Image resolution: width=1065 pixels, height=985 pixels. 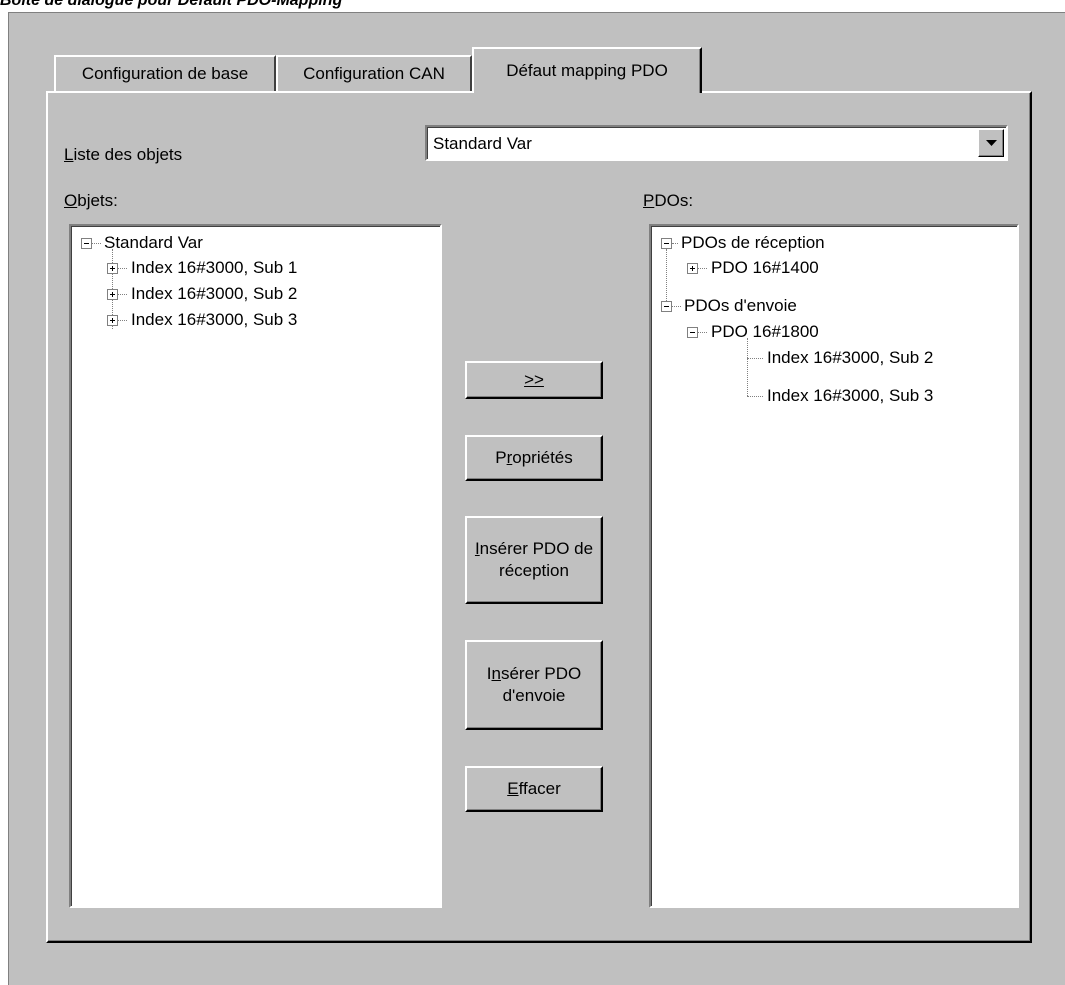 I want to click on delete-button: Effacer, so click(x=534, y=789).